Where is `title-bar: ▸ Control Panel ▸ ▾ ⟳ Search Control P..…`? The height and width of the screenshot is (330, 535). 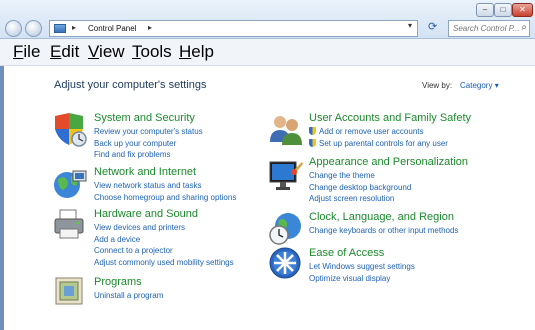
title-bar: ▸ Control Panel ▸ ▾ ⟳ Search Control P..… is located at coordinates (267, 19).